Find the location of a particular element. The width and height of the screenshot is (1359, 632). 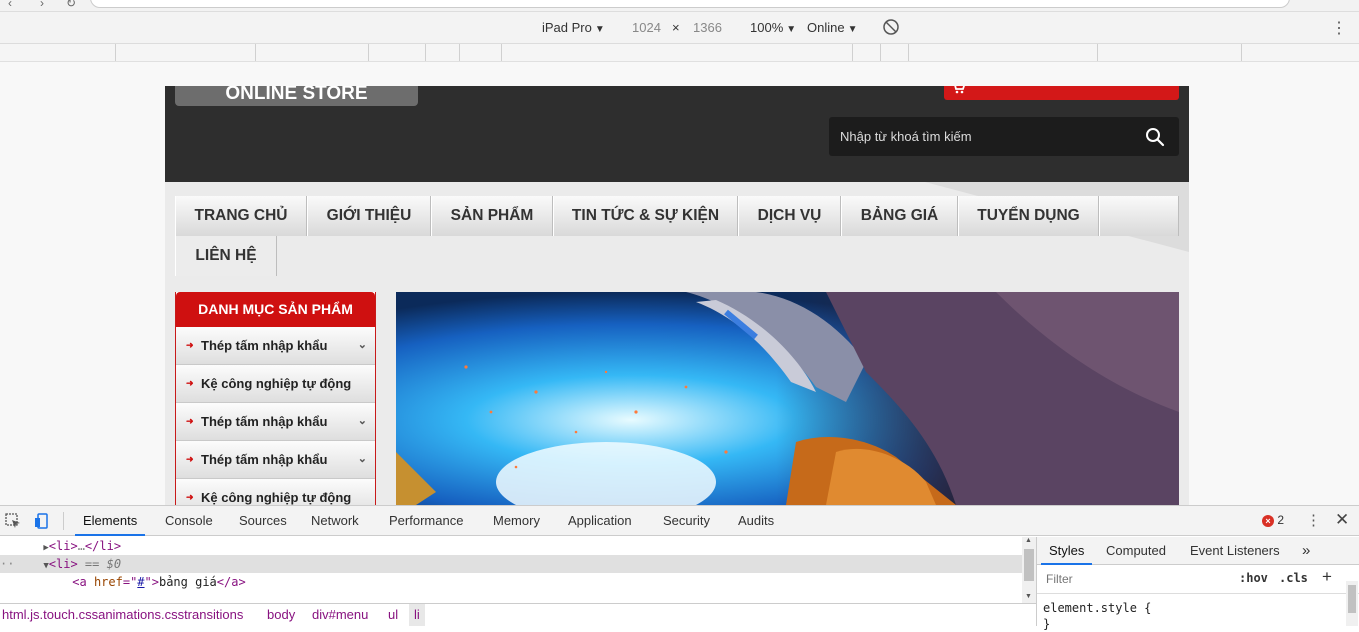

device-height-field: 1366 is located at coordinates (707, 27).